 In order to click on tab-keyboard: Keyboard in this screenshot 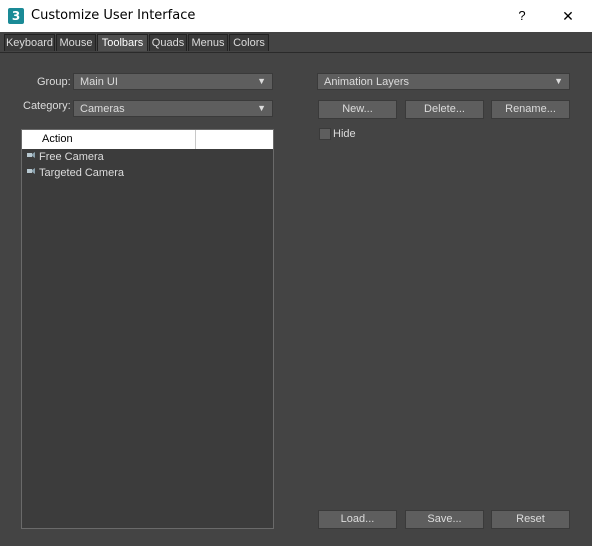, I will do `click(29, 42)`.